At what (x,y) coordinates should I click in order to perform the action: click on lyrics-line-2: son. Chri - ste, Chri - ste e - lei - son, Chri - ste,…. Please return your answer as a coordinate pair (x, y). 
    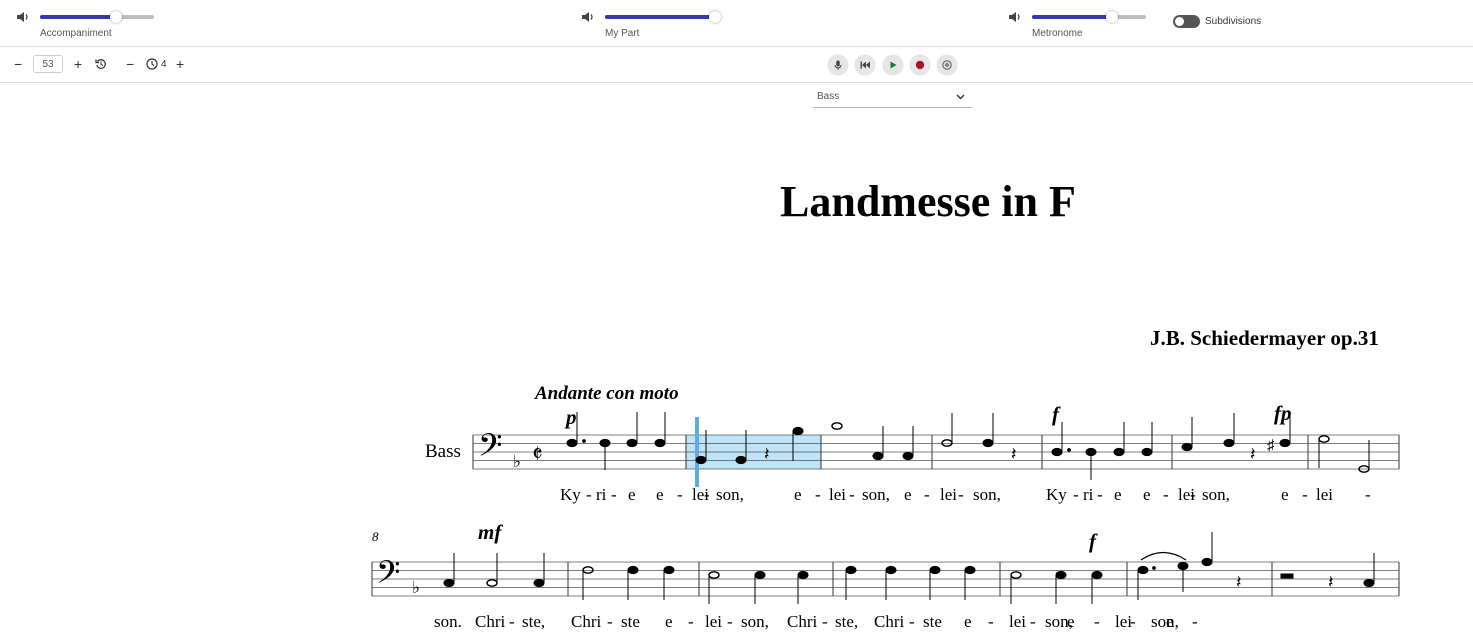
    Looking at the image, I should click on (816, 621).